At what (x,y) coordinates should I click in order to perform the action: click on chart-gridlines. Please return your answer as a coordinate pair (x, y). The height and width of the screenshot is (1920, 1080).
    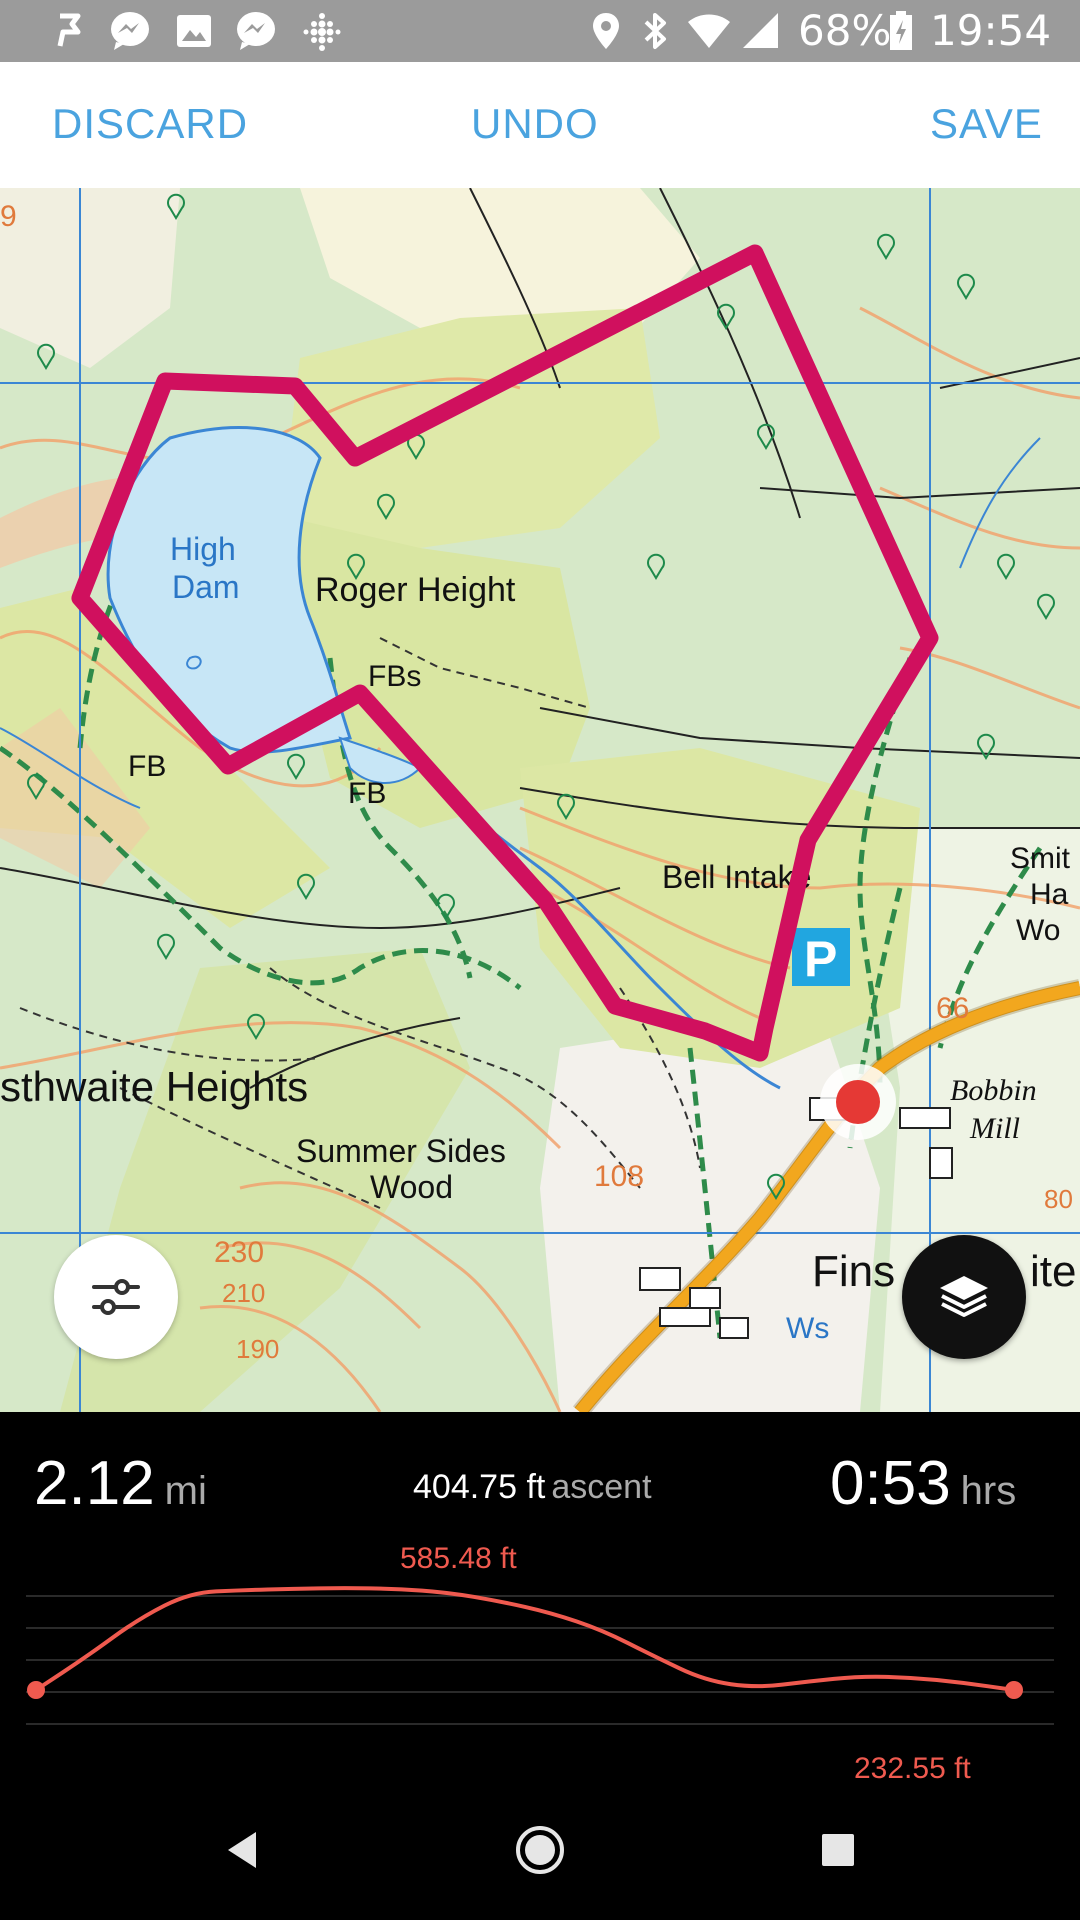
    Looking at the image, I should click on (540, 1660).